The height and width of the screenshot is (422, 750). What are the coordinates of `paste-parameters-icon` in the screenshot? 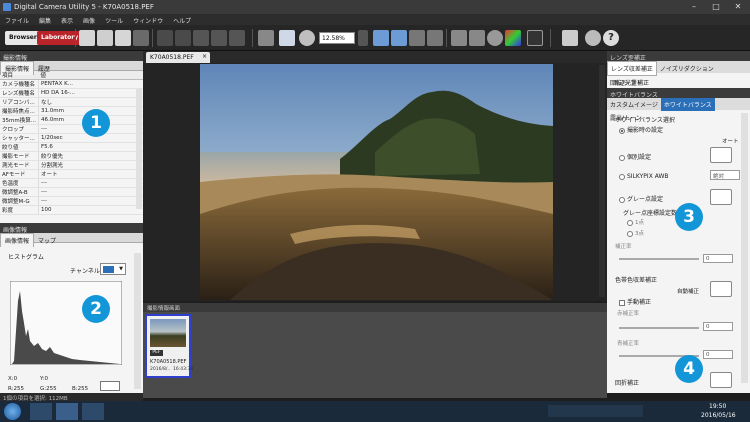 It's located at (201, 38).